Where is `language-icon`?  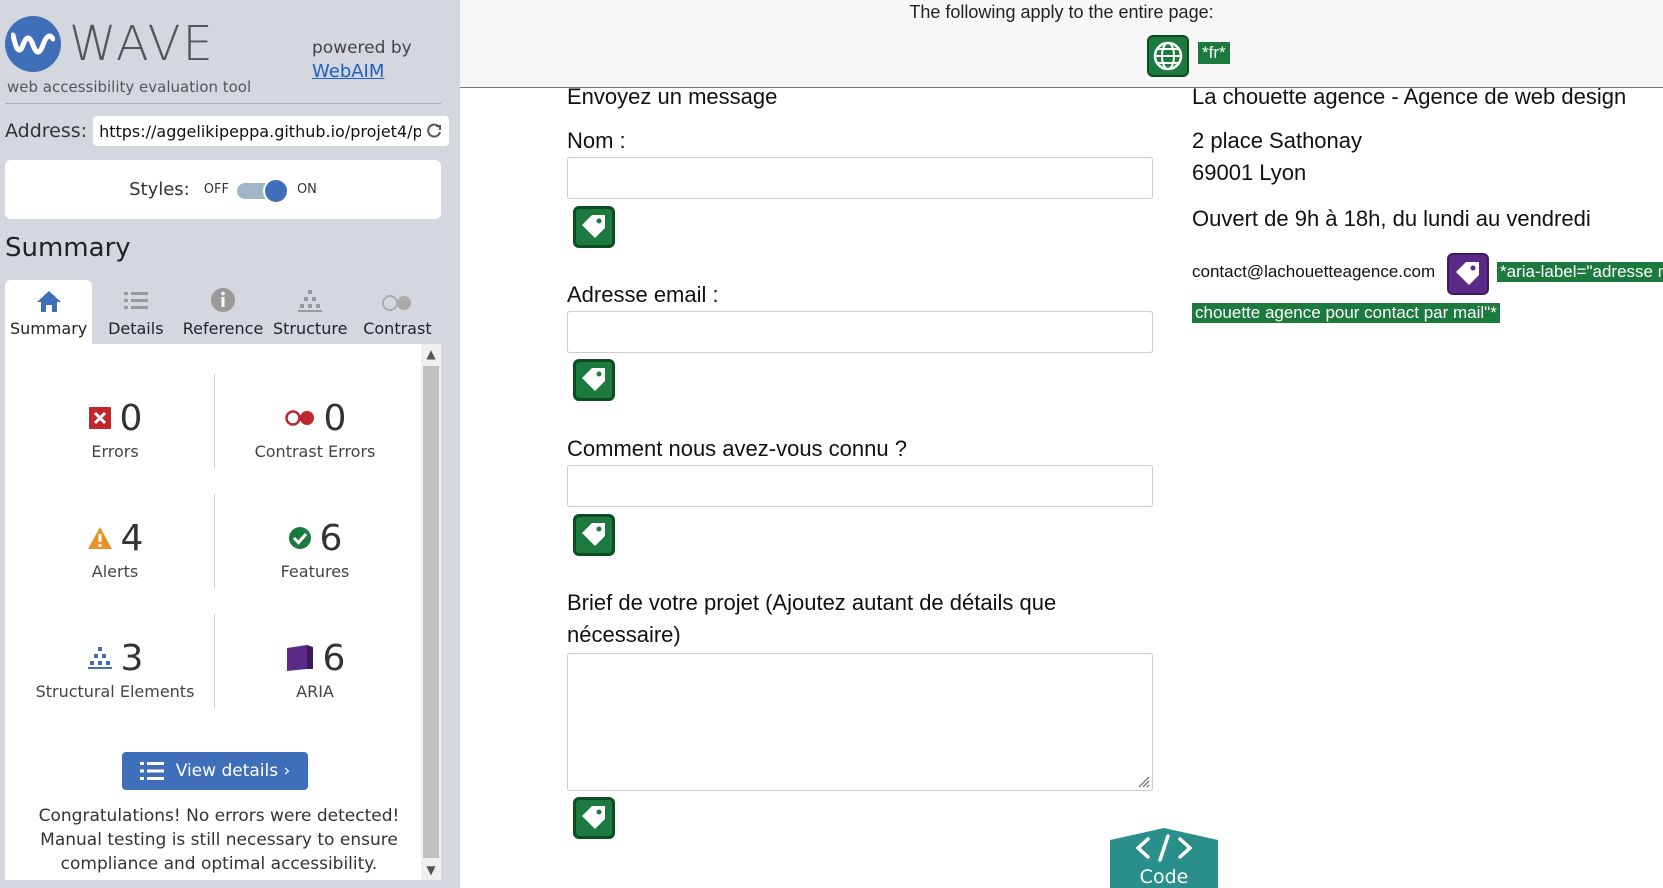
language-icon is located at coordinates (1168, 56).